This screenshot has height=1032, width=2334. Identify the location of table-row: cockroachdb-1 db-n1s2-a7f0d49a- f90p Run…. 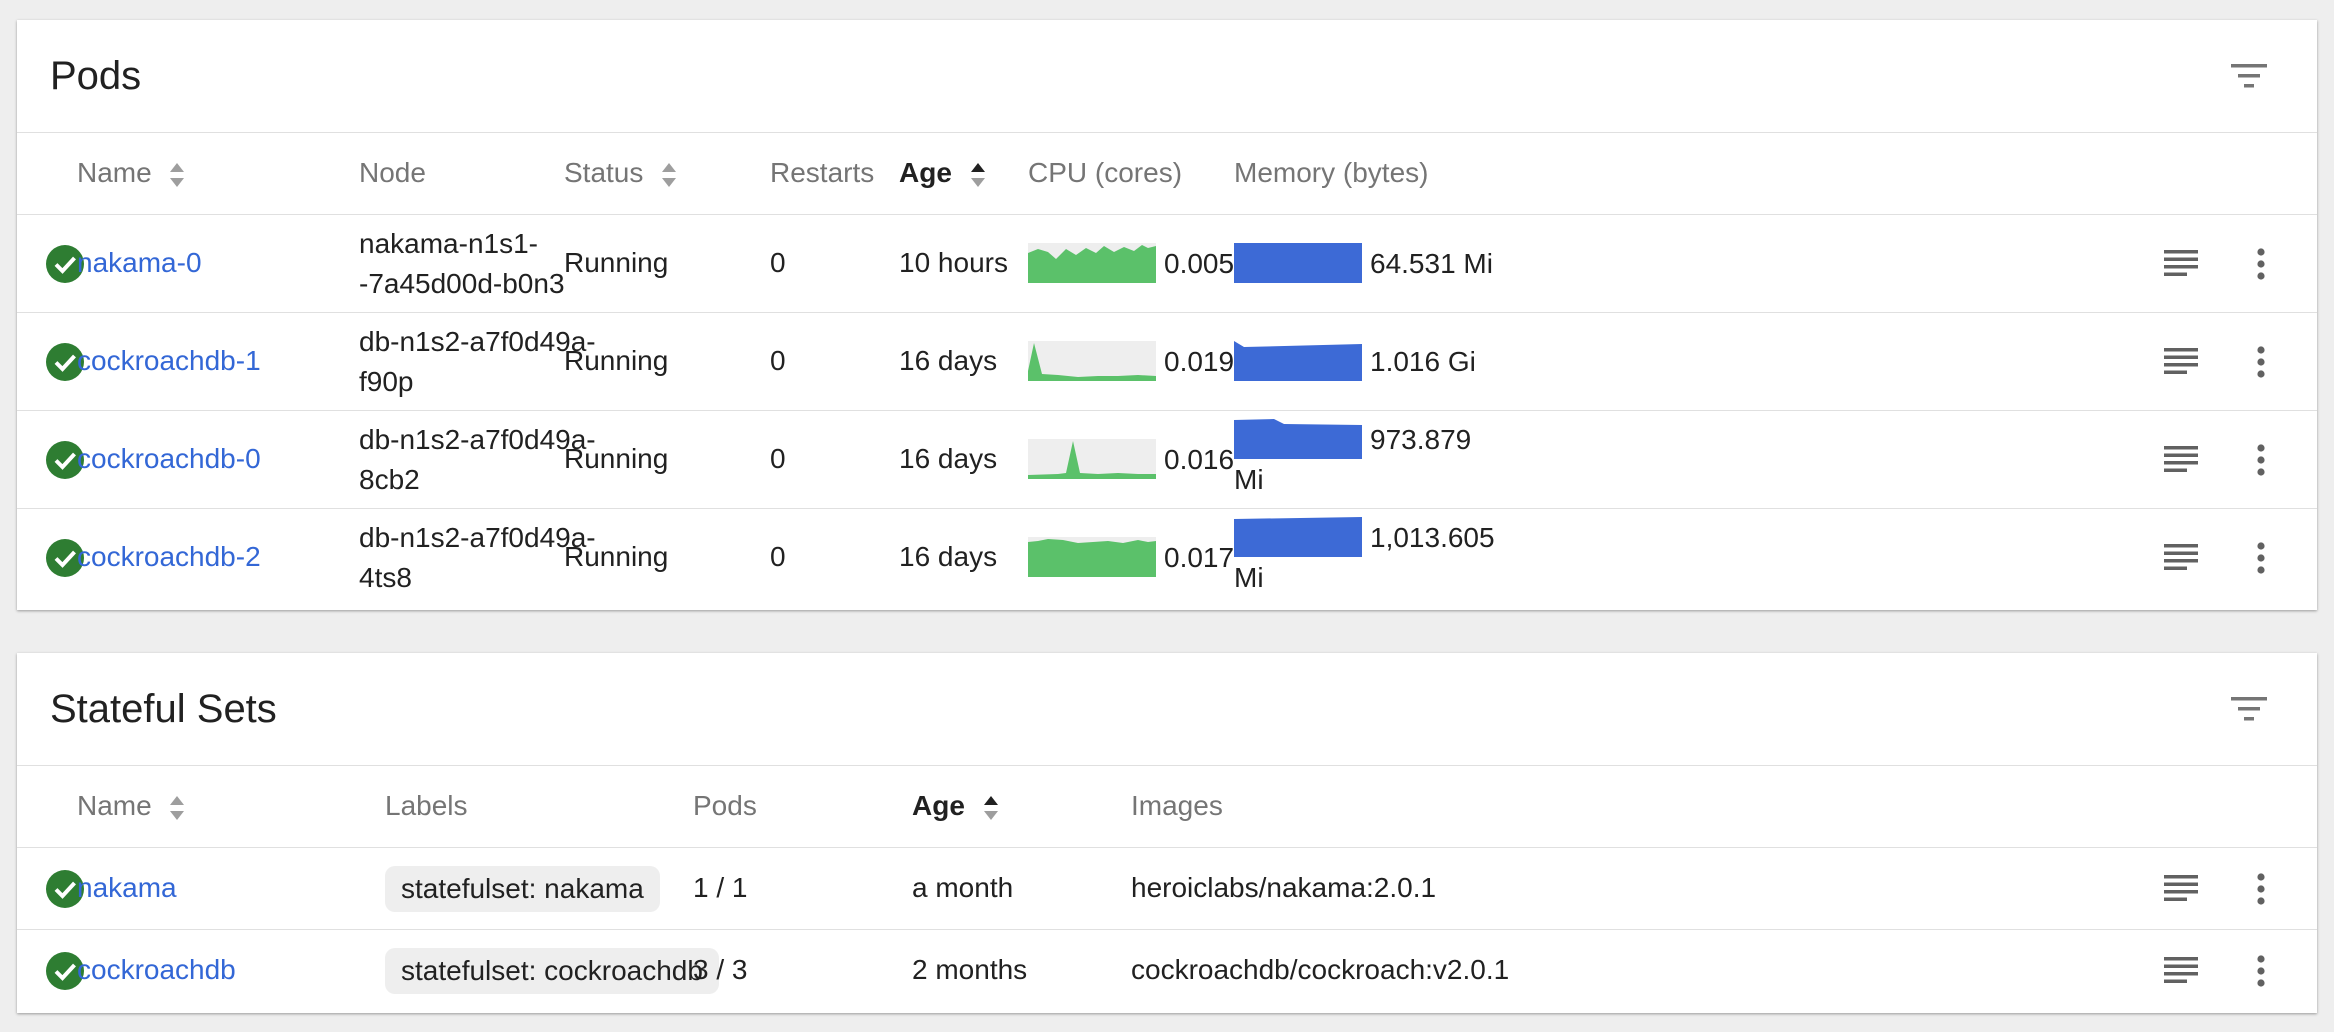
(1167, 362).